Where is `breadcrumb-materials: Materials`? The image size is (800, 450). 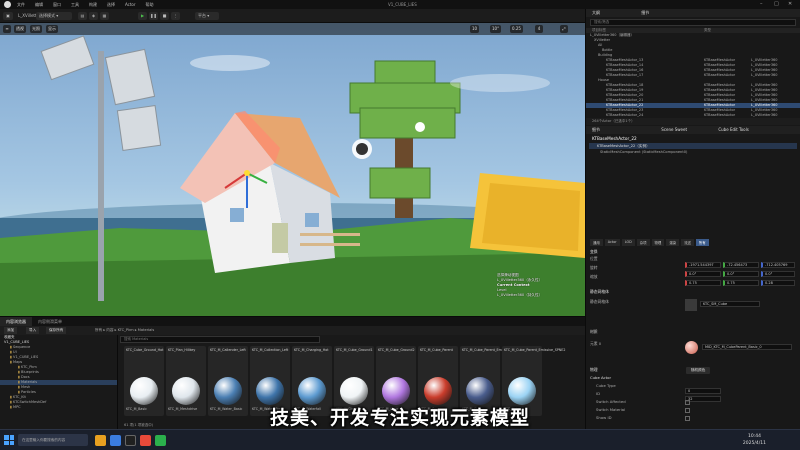 breadcrumb-materials: Materials is located at coordinates (146, 330).